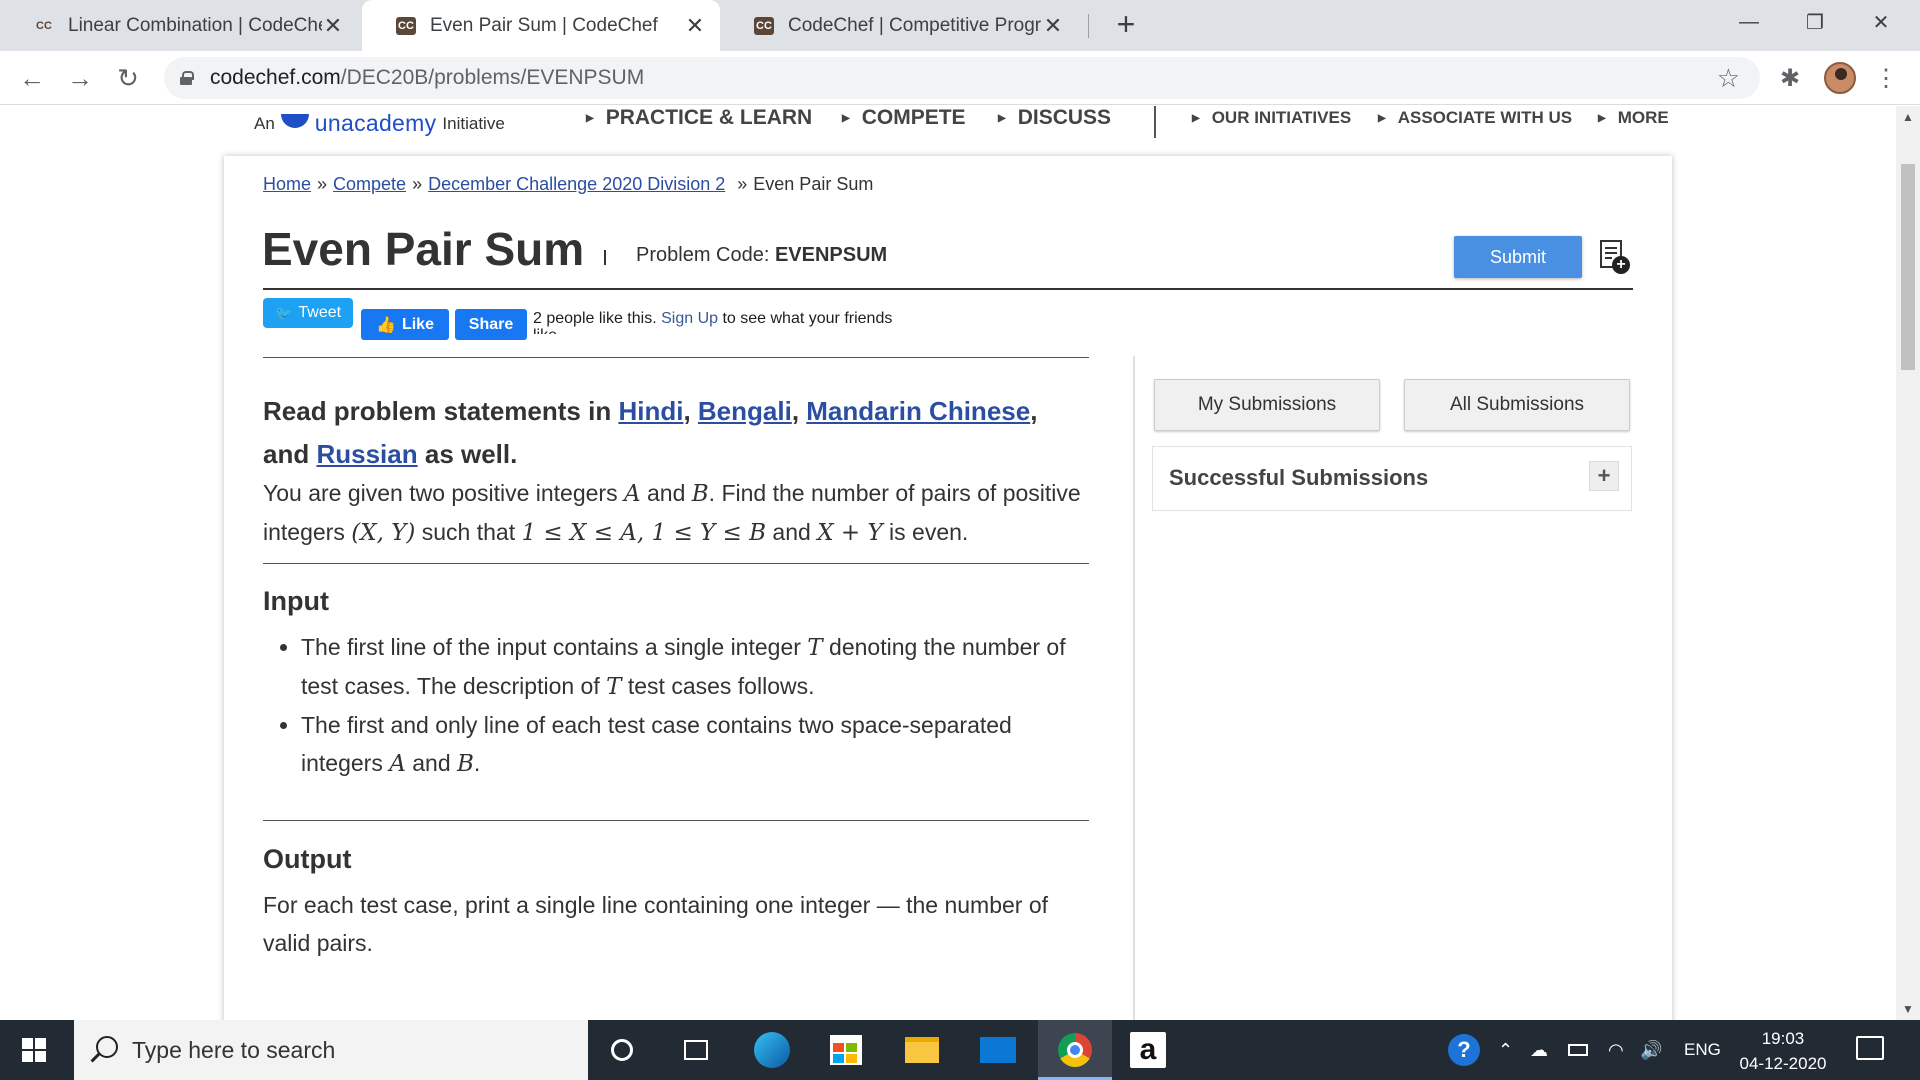  Describe the element at coordinates (696, 1050) in the screenshot. I see `task-view-icon` at that location.